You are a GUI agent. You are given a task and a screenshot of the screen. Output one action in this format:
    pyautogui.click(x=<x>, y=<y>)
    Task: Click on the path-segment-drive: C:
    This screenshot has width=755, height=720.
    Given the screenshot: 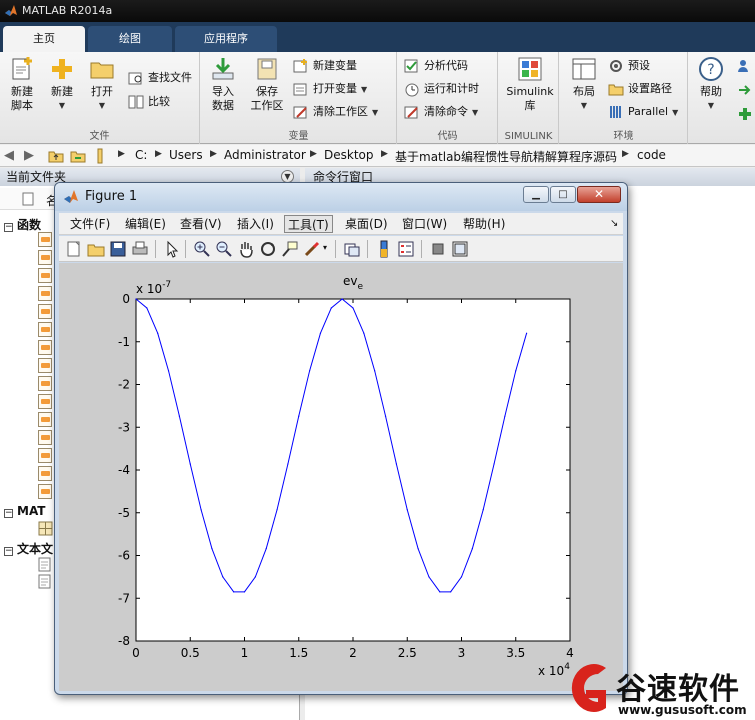 What is the action you would take?
    pyautogui.click(x=141, y=155)
    